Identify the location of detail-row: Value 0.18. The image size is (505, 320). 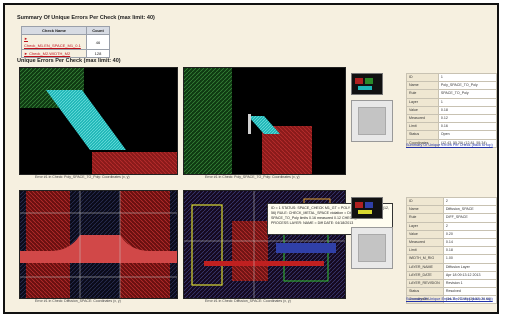
(451, 110).